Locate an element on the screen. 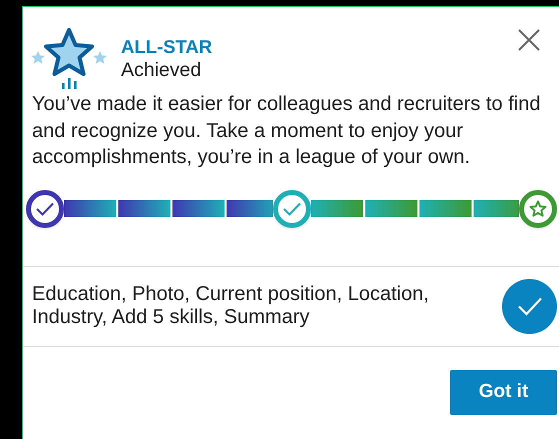 The width and height of the screenshot is (559, 439). close-icon is located at coordinates (529, 40).